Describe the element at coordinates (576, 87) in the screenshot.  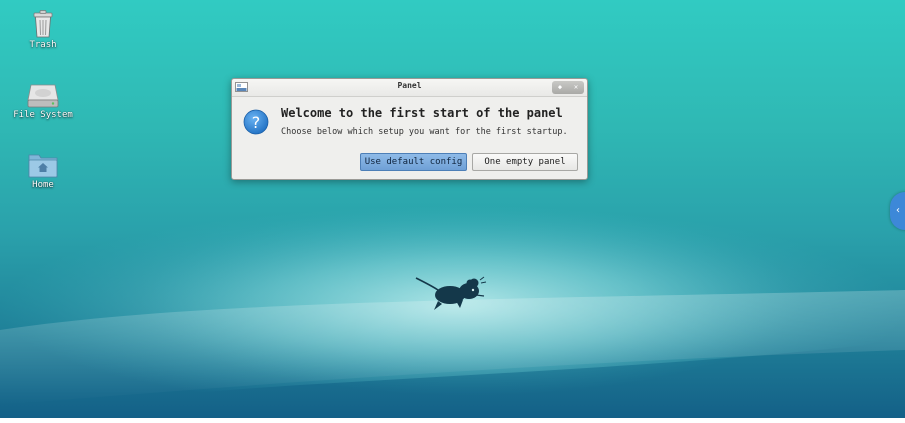
I see `close-button: ✕` at that location.